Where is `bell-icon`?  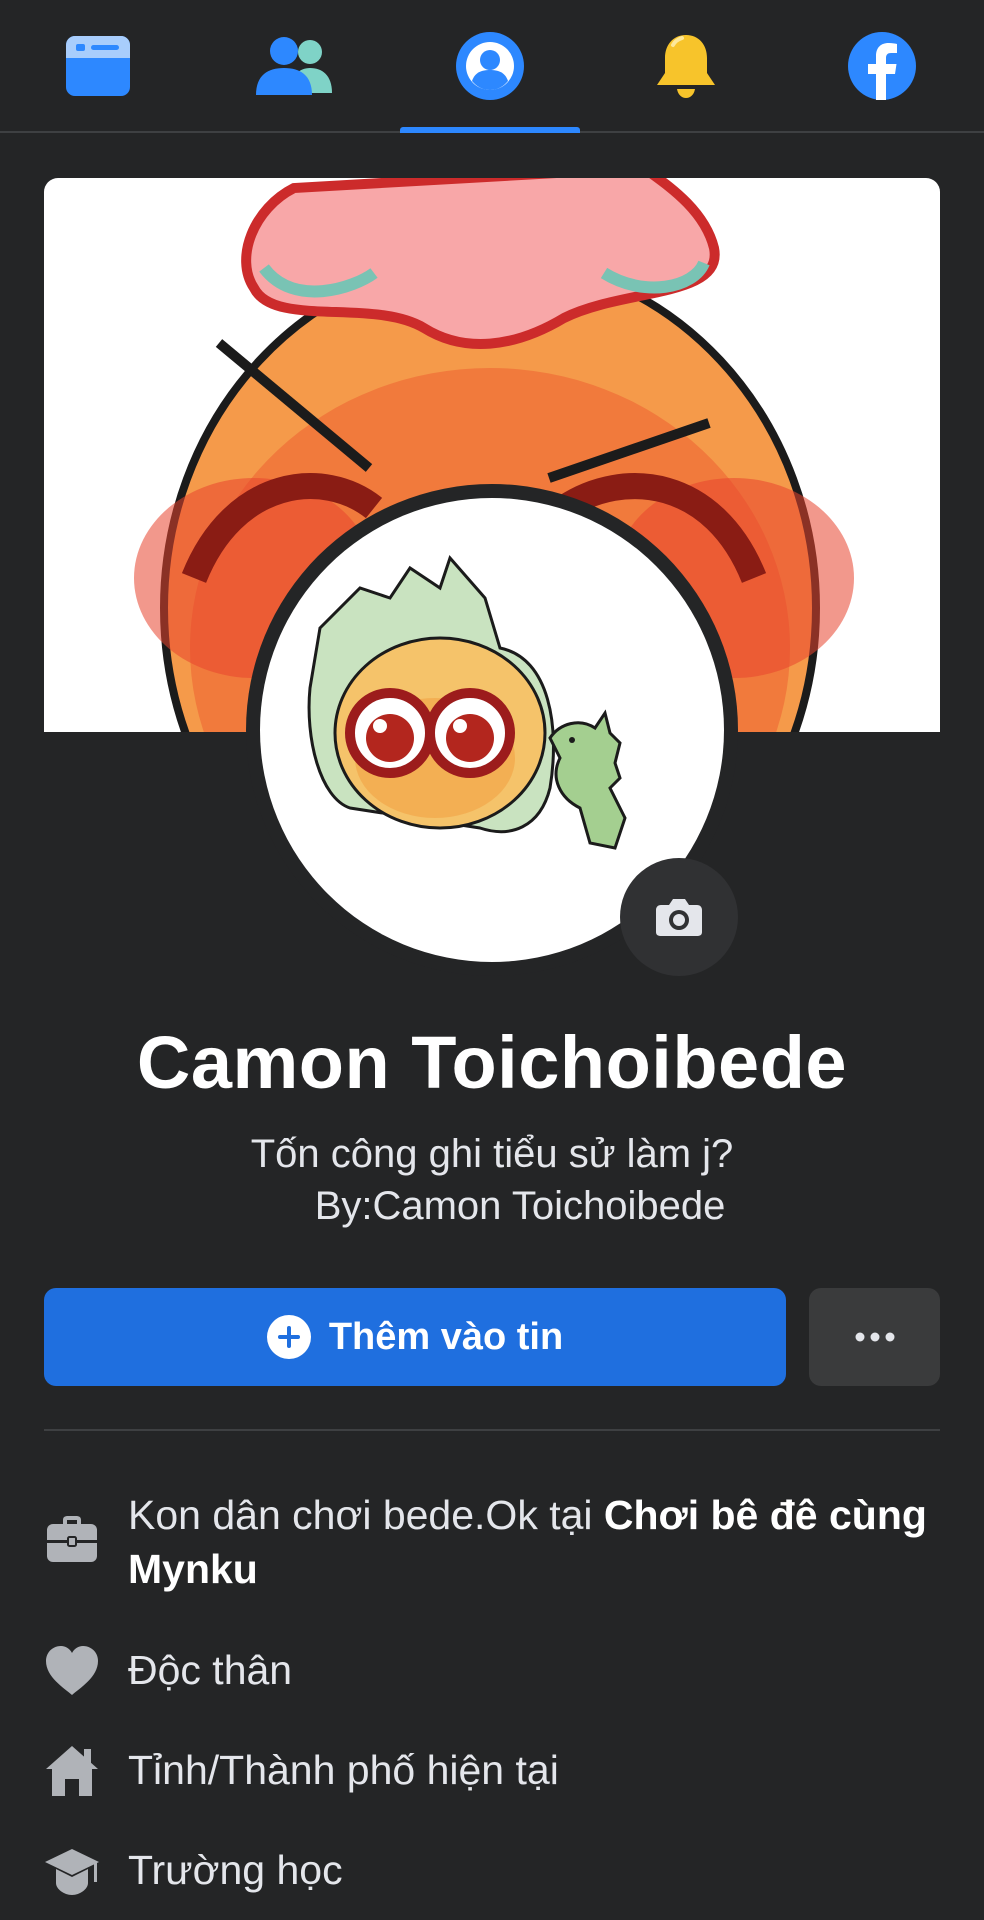 bell-icon is located at coordinates (686, 66).